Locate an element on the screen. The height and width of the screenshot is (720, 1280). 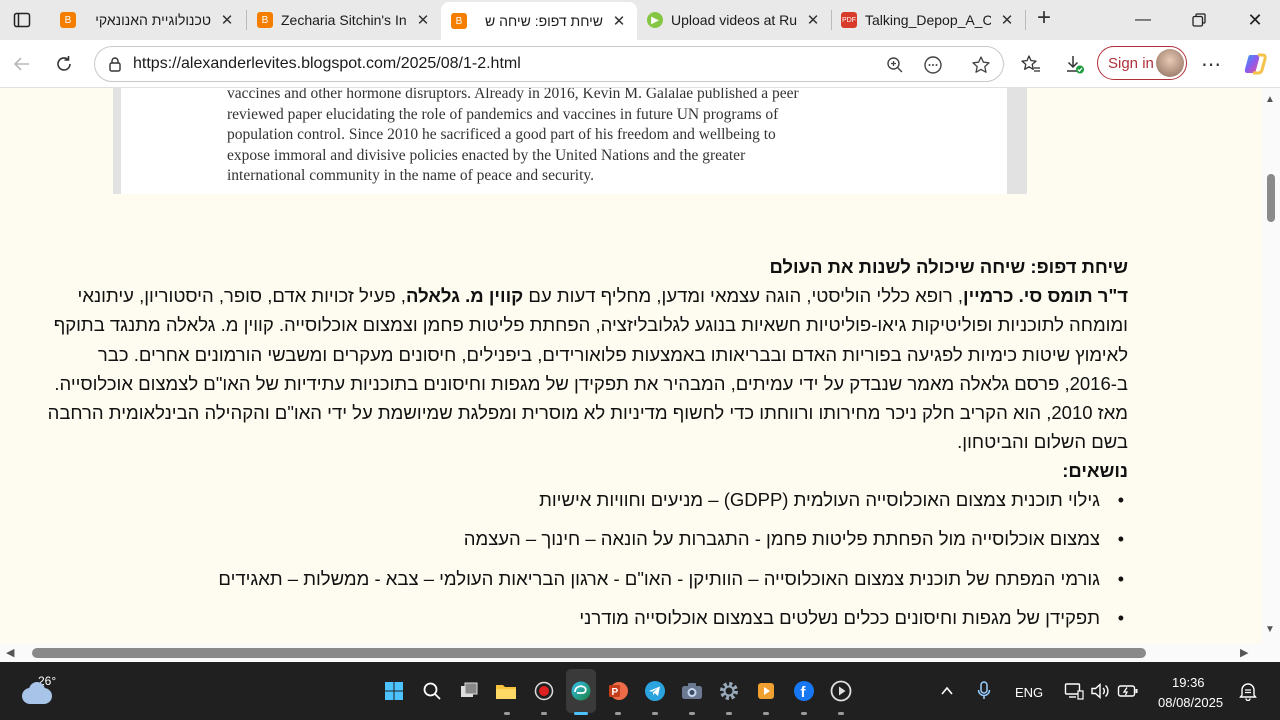
tab-2-active: B שיחת דפופ: שיחה ש ✕ is located at coordinates (539, 21).